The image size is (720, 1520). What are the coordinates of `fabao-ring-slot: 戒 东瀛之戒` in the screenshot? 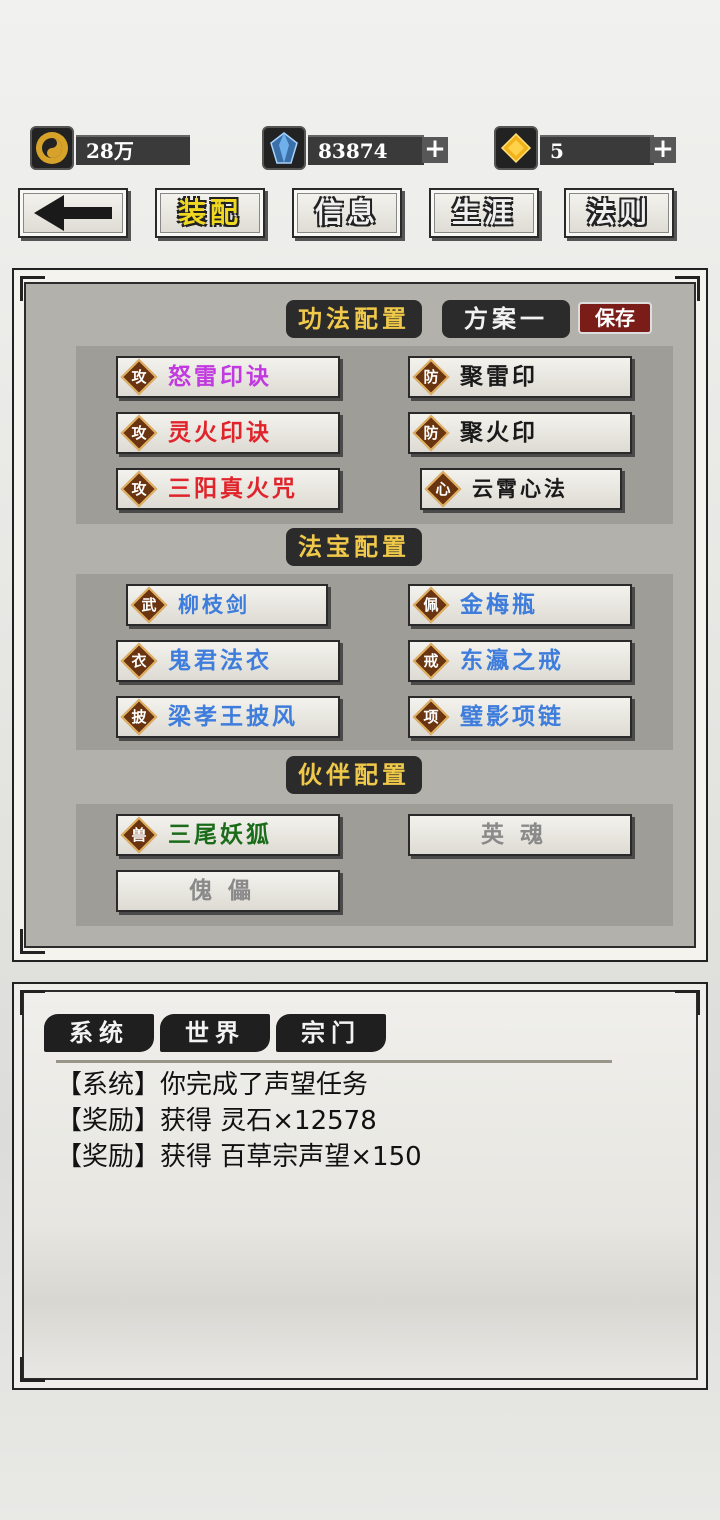 It's located at (520, 661).